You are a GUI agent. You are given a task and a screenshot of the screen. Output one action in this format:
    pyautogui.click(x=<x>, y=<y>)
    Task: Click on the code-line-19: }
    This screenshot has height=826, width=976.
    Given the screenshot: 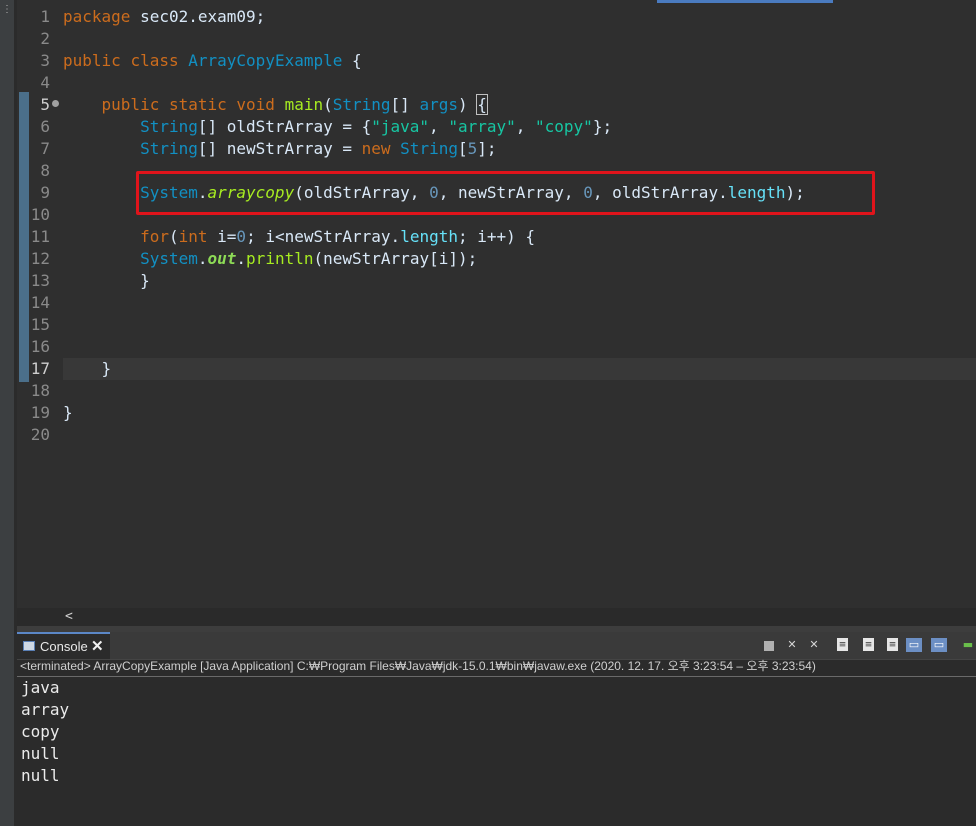 What is the action you would take?
    pyautogui.click(x=68, y=413)
    